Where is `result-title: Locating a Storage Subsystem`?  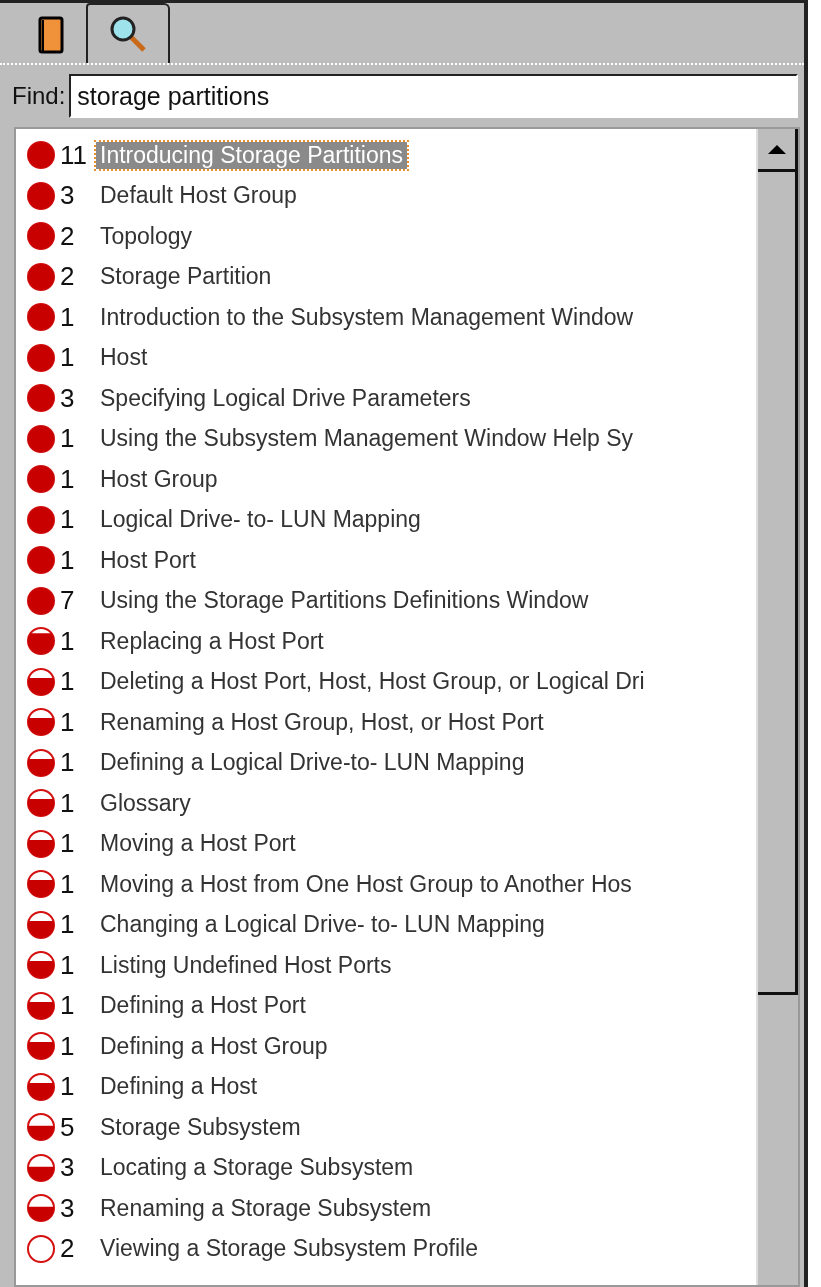 result-title: Locating a Storage Subsystem is located at coordinates (257, 1168).